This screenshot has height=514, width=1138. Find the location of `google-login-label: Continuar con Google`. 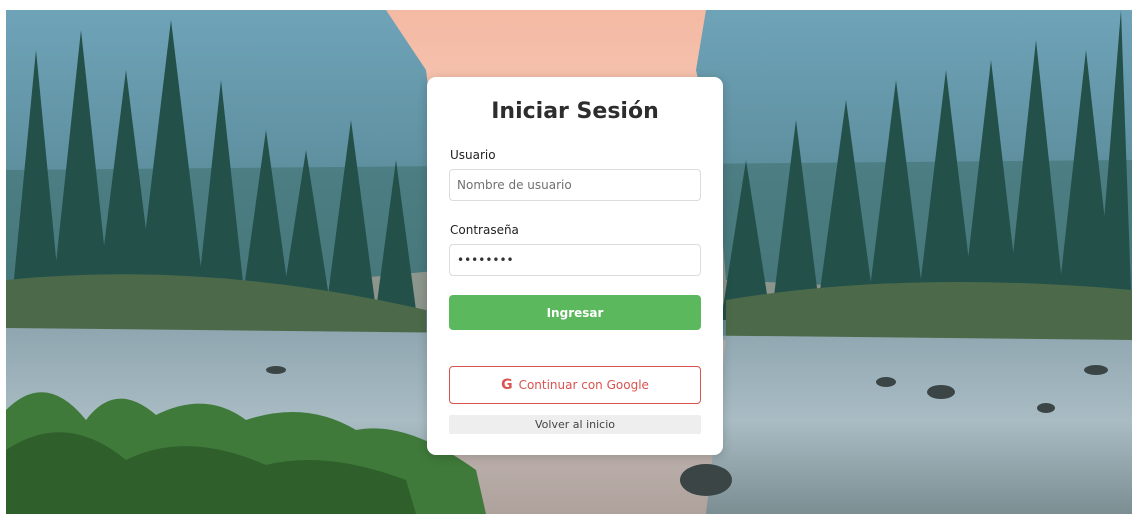

google-login-label: Continuar con Google is located at coordinates (583, 385).